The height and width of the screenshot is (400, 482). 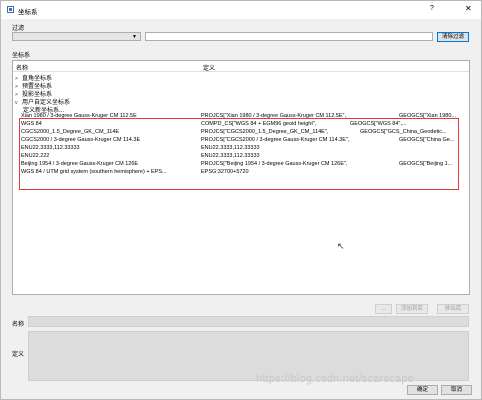 What do you see at coordinates (18, 103) in the screenshot?
I see `chevron-down-icon: v` at bounding box center [18, 103].